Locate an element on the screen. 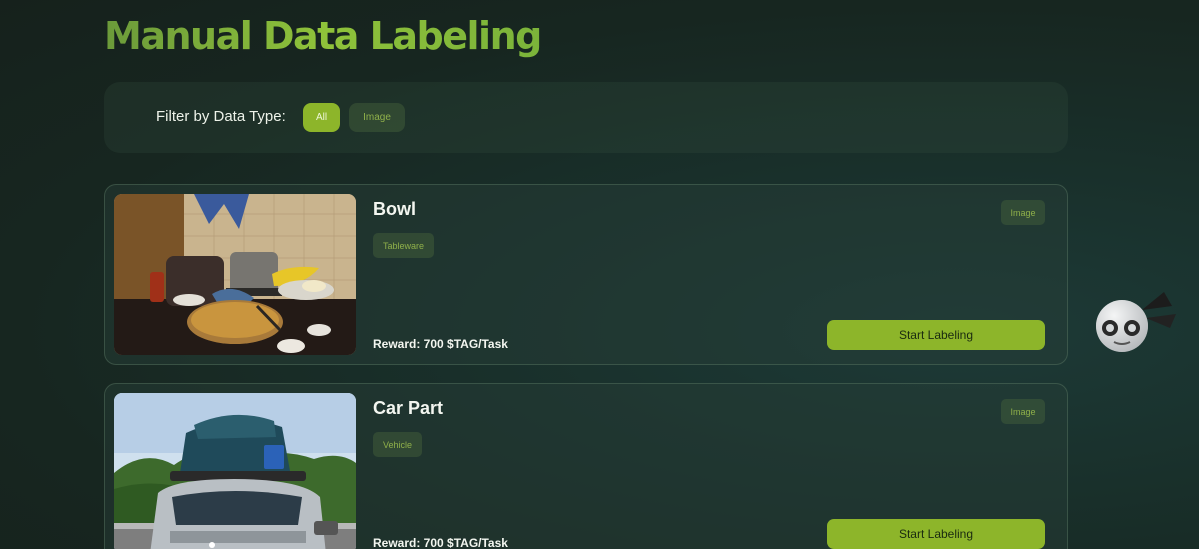  task-thumbnail-kitchen is located at coordinates (235, 274).